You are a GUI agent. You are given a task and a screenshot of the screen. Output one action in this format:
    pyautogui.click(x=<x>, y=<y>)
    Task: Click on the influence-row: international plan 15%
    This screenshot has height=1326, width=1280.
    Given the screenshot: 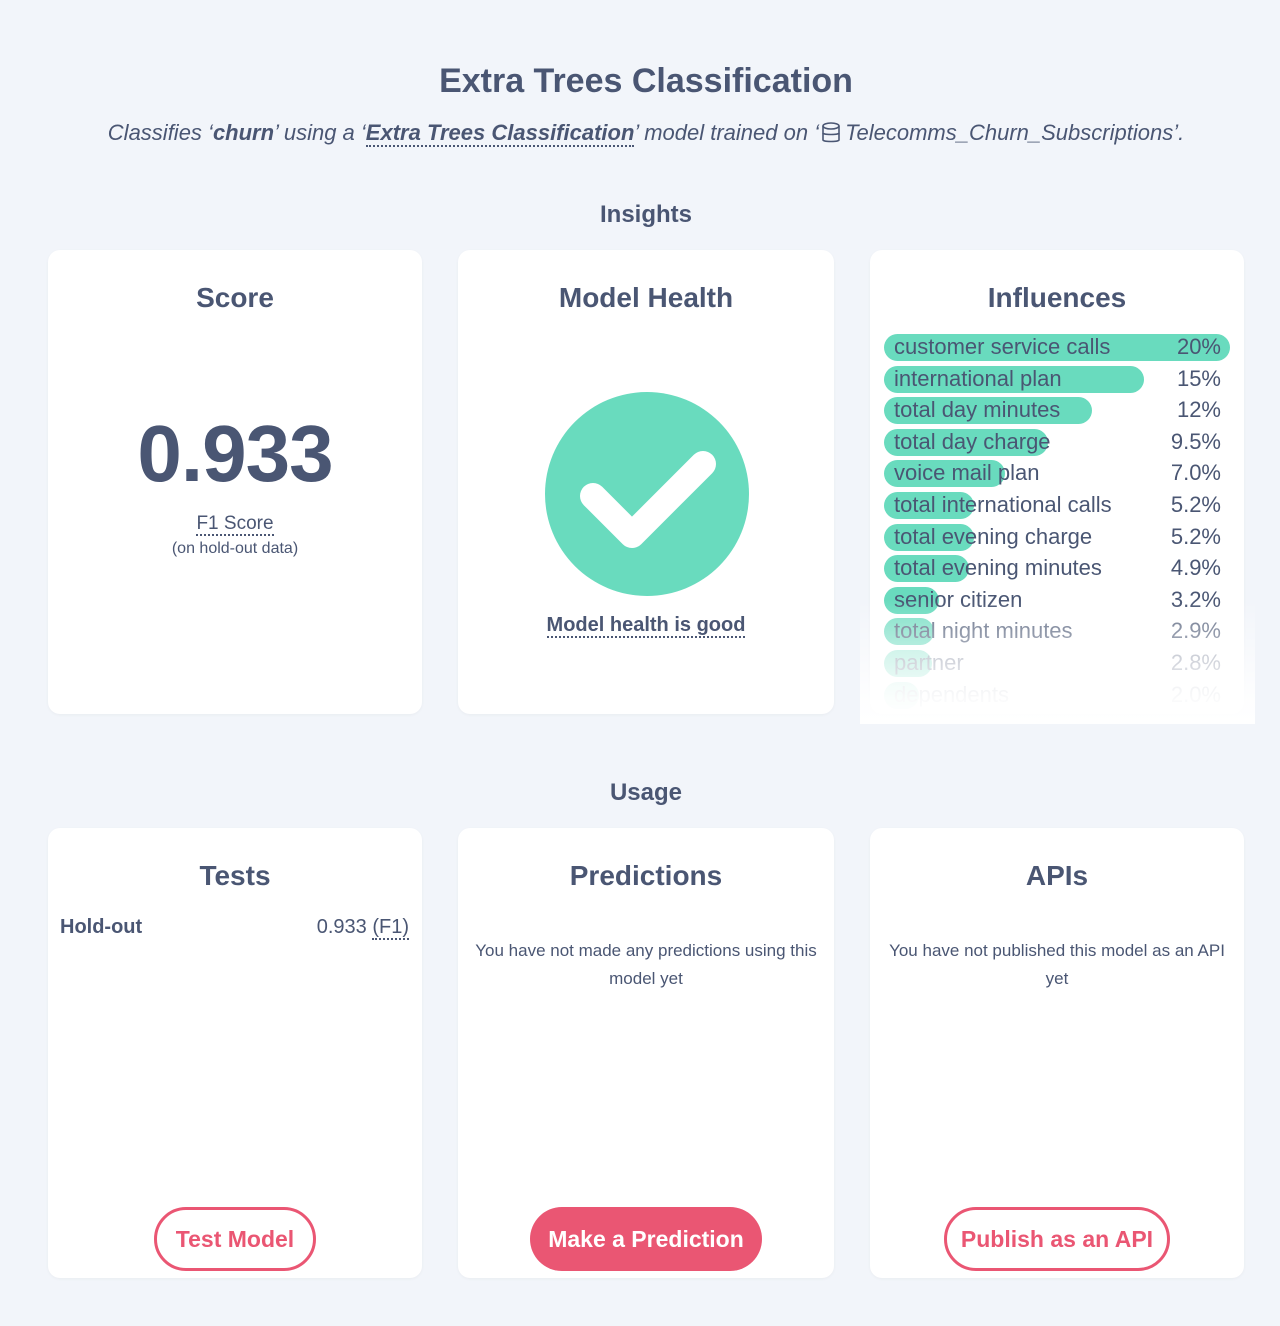 What is the action you would take?
    pyautogui.click(x=1057, y=378)
    